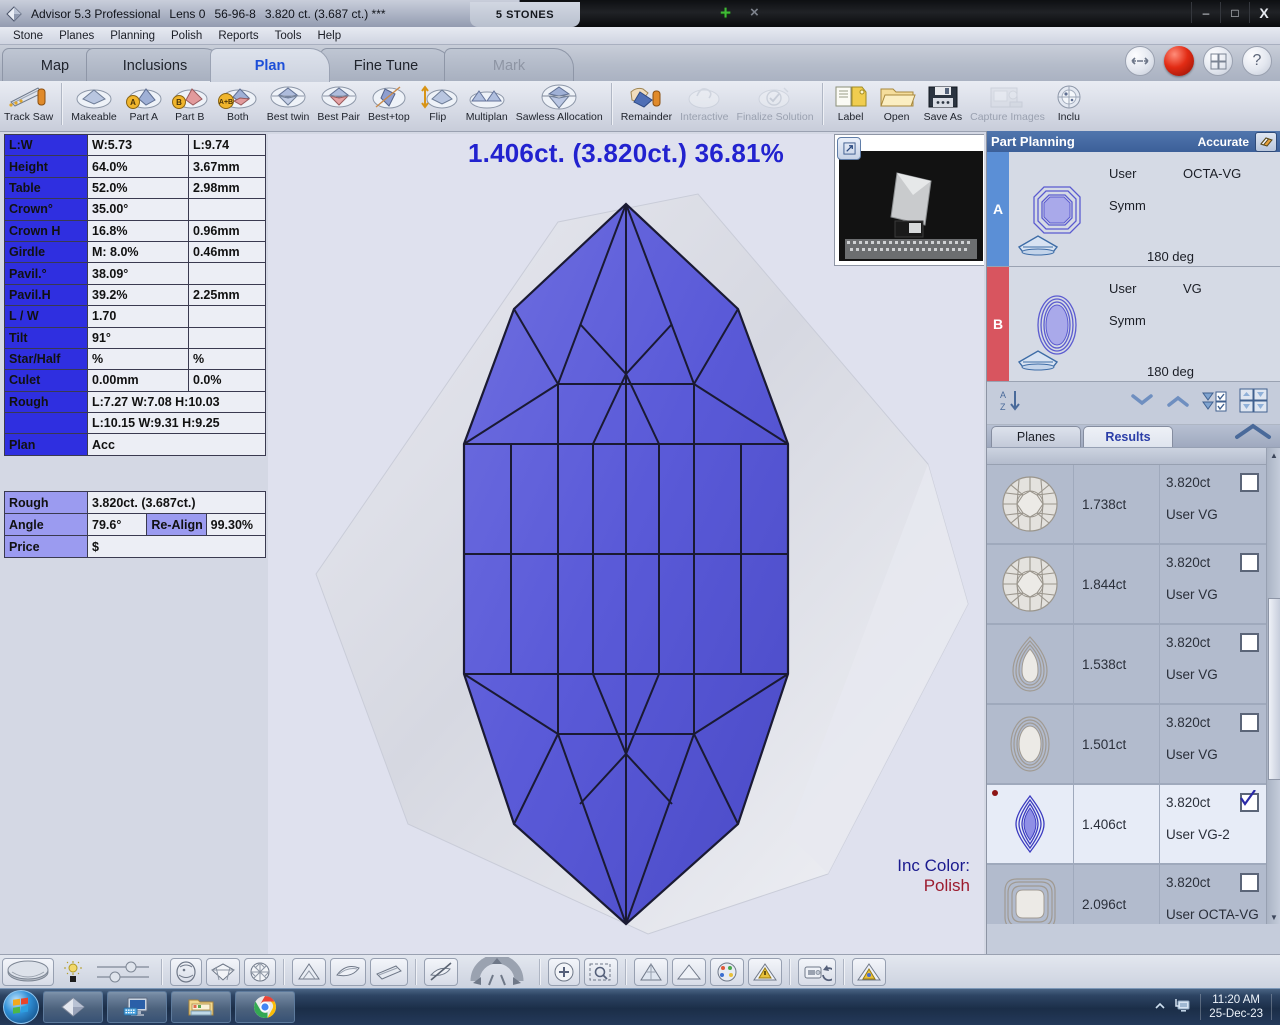 The width and height of the screenshot is (1280, 1025). What do you see at coordinates (28, 972) in the screenshot?
I see `mouse-pointer-3d-icon` at bounding box center [28, 972].